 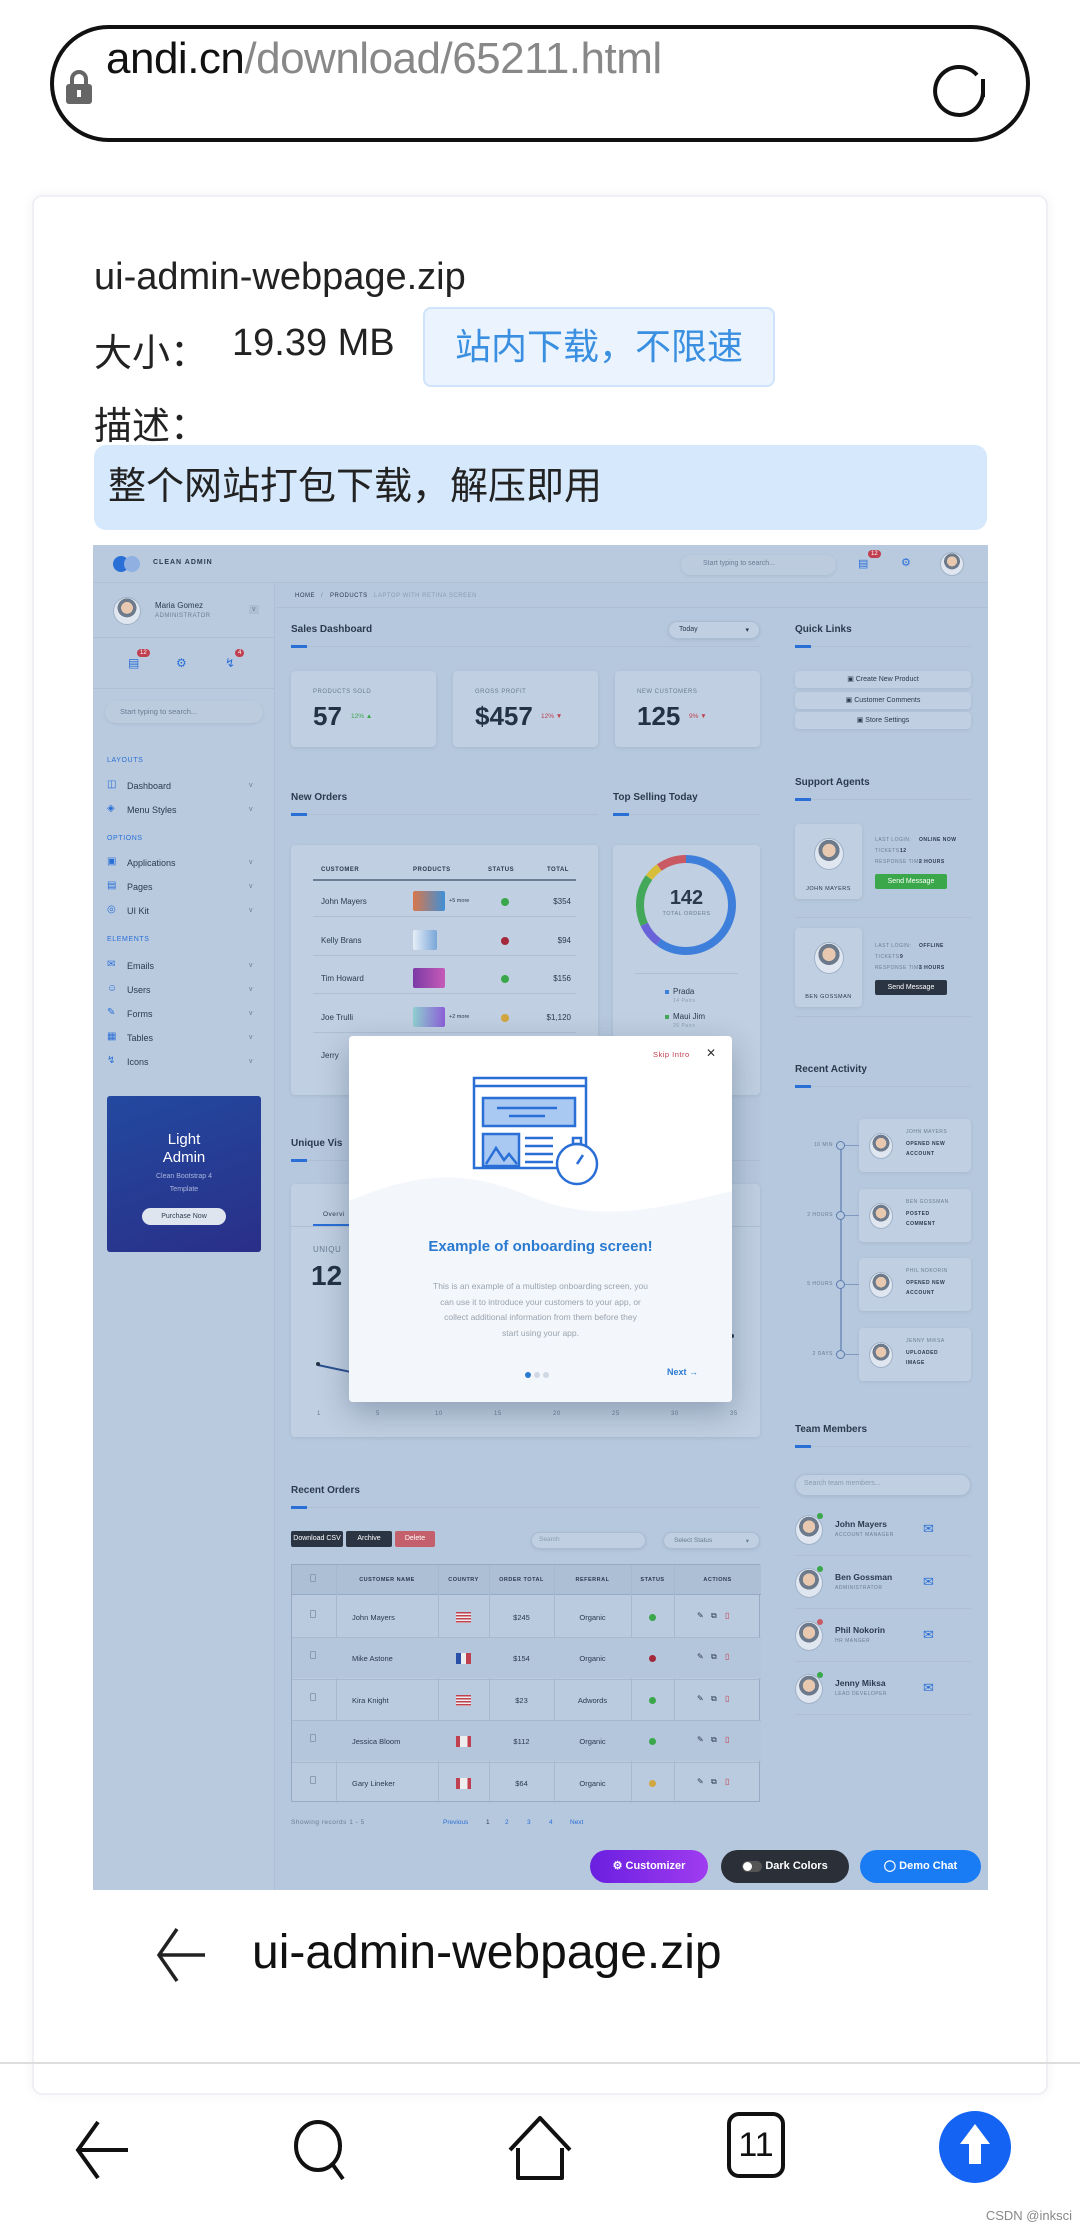 What do you see at coordinates (752, 1866) in the screenshot?
I see `toggle-switch` at bounding box center [752, 1866].